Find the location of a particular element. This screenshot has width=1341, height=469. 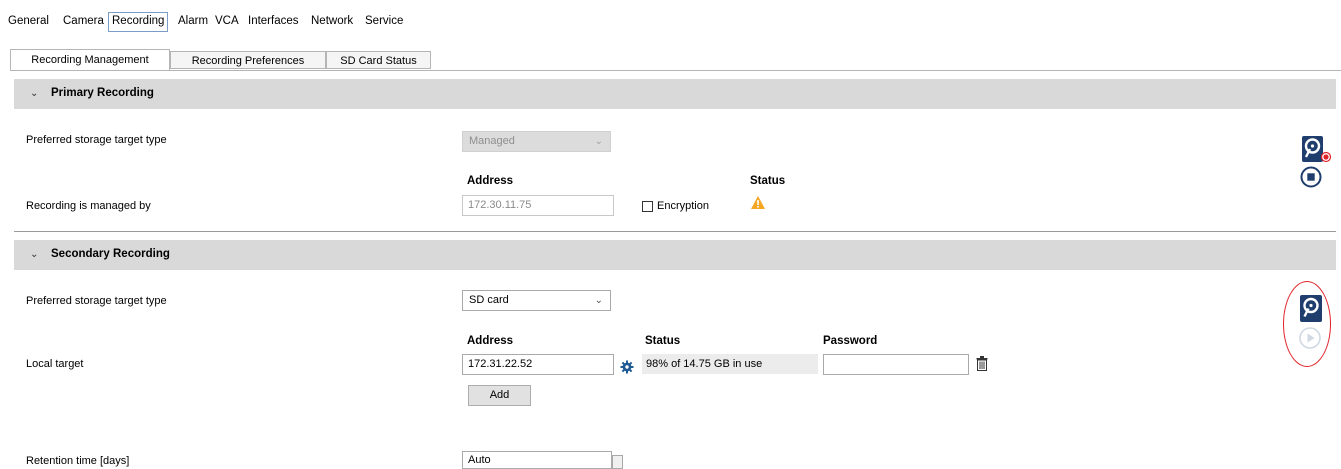

trash-icon is located at coordinates (982, 363).